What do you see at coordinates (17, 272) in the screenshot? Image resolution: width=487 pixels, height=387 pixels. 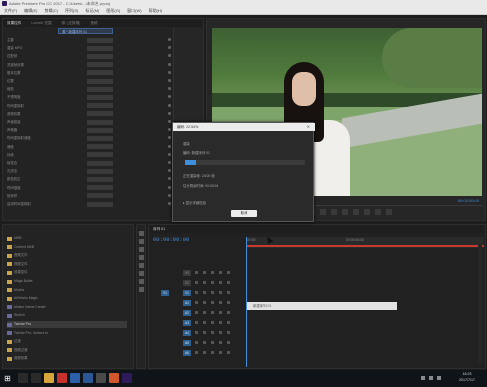 I see `project-tree-item: 效果控件` at bounding box center [17, 272].